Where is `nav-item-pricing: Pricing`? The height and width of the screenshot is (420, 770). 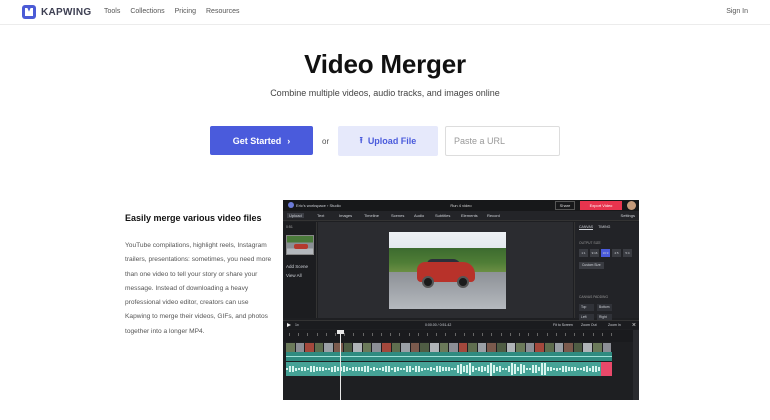
nav-item-pricing: Pricing is located at coordinates (185, 11).